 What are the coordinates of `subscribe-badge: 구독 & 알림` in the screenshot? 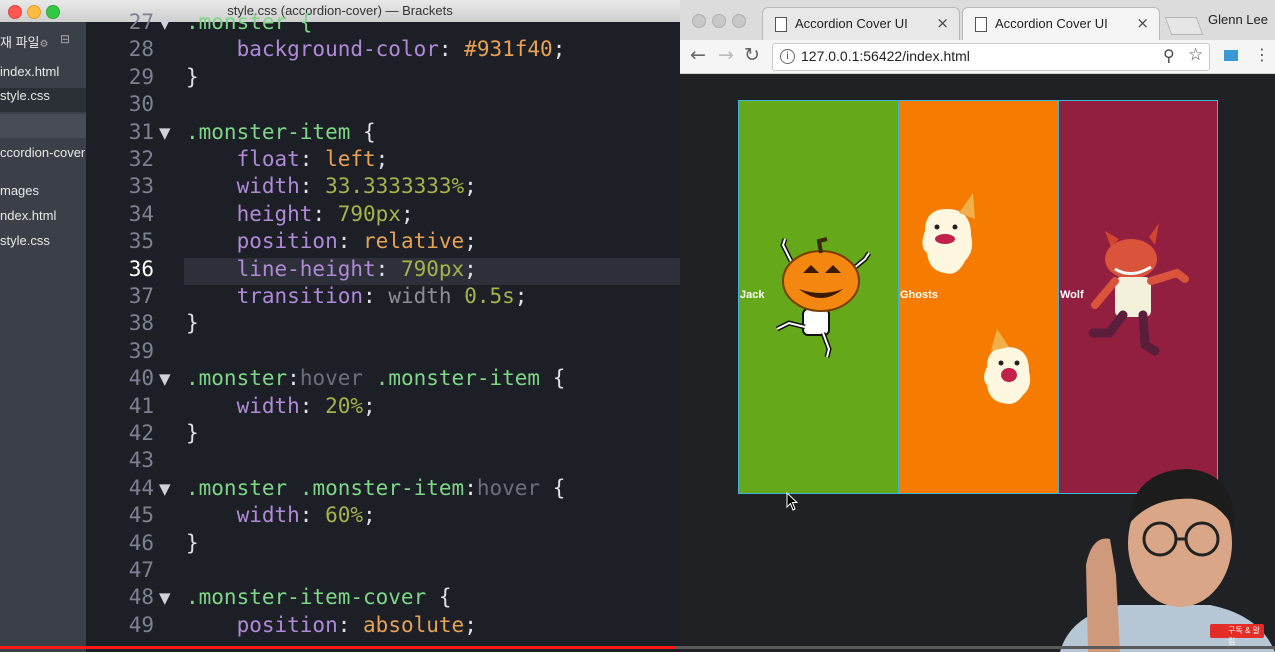 It's located at (1237, 635).